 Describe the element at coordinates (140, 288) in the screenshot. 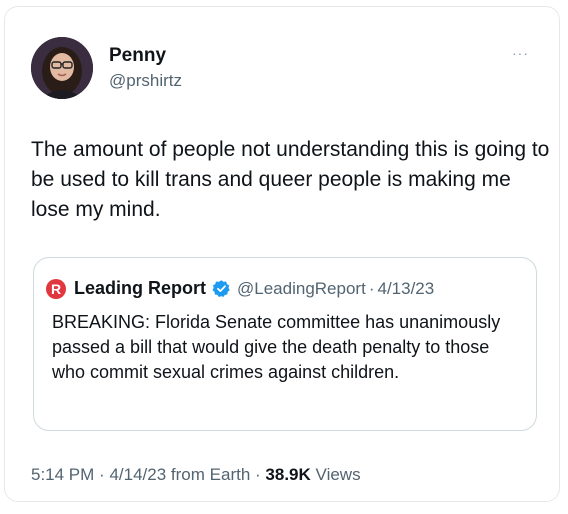

I see `quoted-author-name: Leading Report` at that location.